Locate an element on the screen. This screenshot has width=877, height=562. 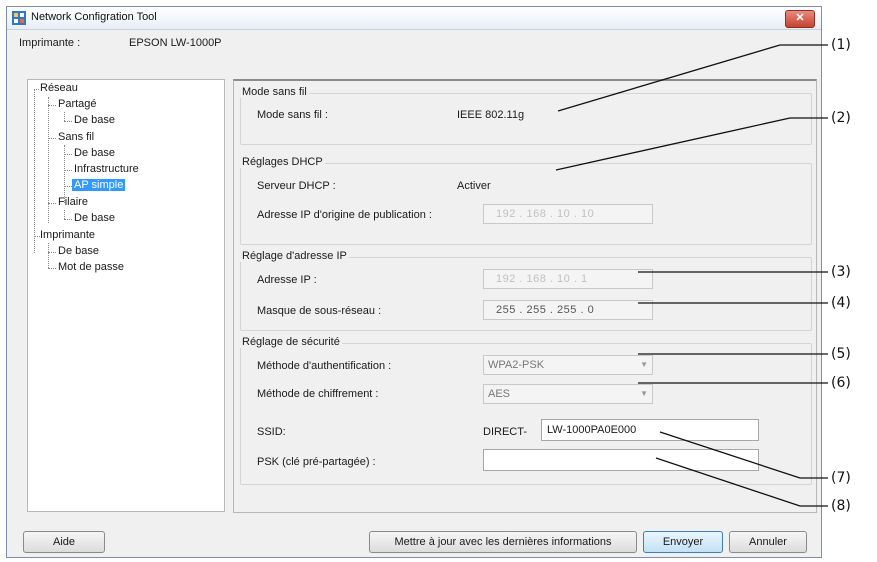
callout-5: (5) is located at coordinates (841, 354).